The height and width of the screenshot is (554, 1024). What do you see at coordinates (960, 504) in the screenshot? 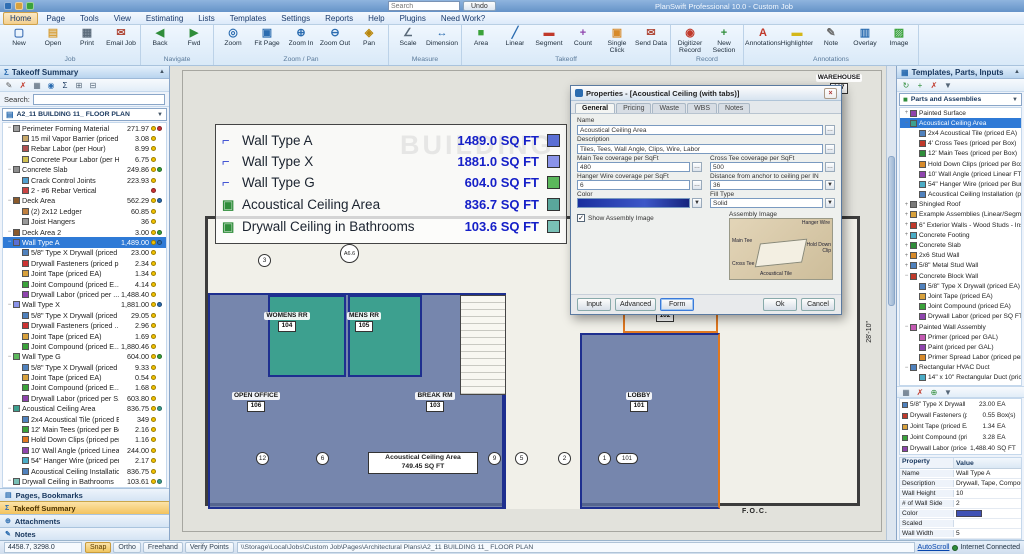
I see `property-grid-row: # of Wall Side 2` at bounding box center [960, 504].